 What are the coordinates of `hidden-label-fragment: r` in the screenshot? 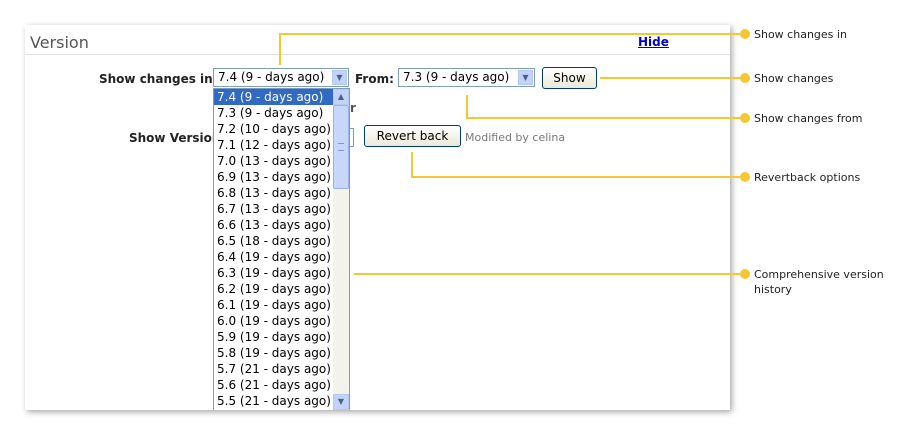 It's located at (353, 108).